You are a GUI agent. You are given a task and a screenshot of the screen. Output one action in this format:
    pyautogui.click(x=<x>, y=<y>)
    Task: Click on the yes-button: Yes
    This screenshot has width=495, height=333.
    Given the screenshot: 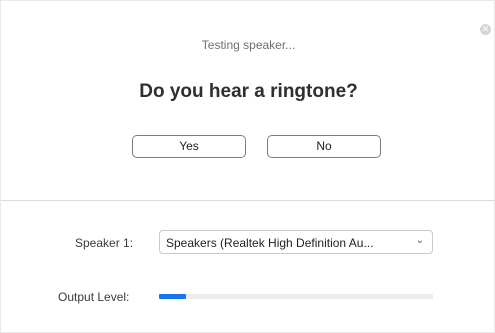 What is the action you would take?
    pyautogui.click(x=189, y=146)
    